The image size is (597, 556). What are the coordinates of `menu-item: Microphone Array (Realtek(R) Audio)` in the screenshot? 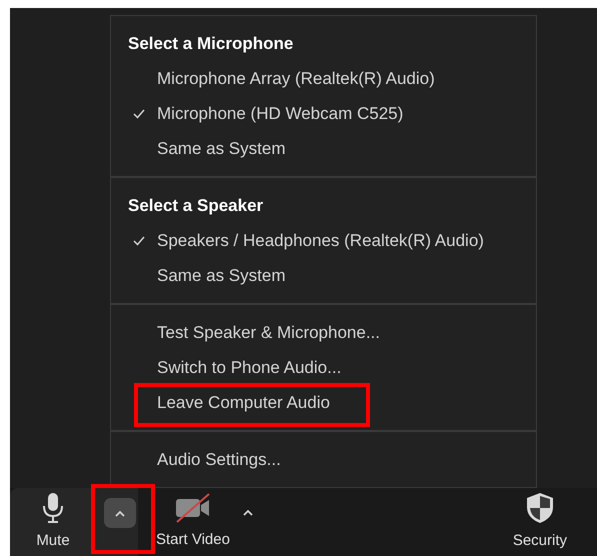 It's located at (296, 79).